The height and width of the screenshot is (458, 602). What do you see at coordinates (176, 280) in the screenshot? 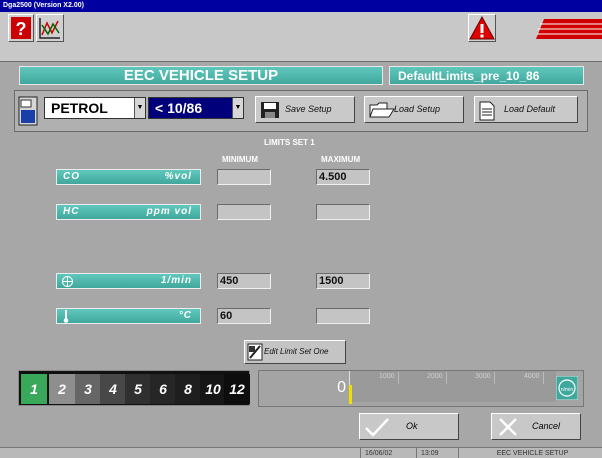
I see `param-unit: 1/min` at bounding box center [176, 280].